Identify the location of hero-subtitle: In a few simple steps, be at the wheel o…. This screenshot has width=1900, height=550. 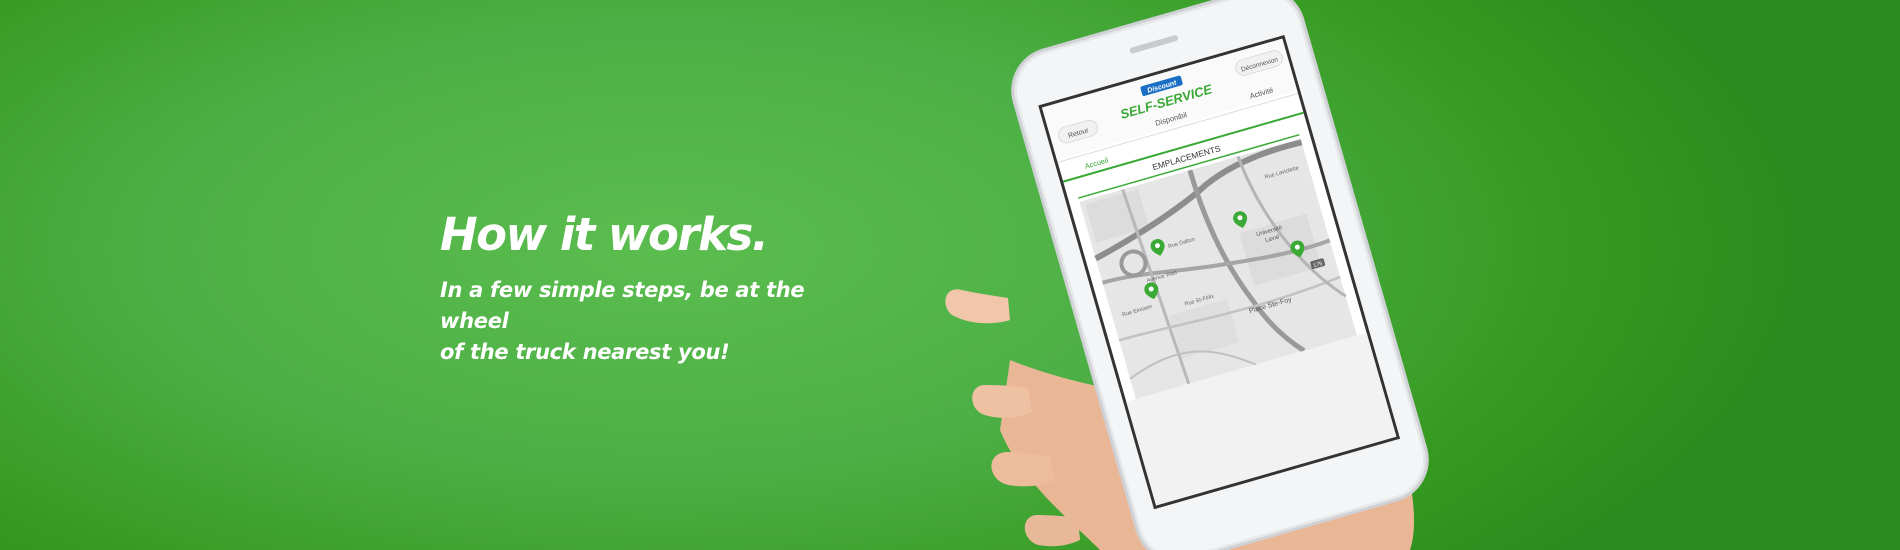
(650, 321).